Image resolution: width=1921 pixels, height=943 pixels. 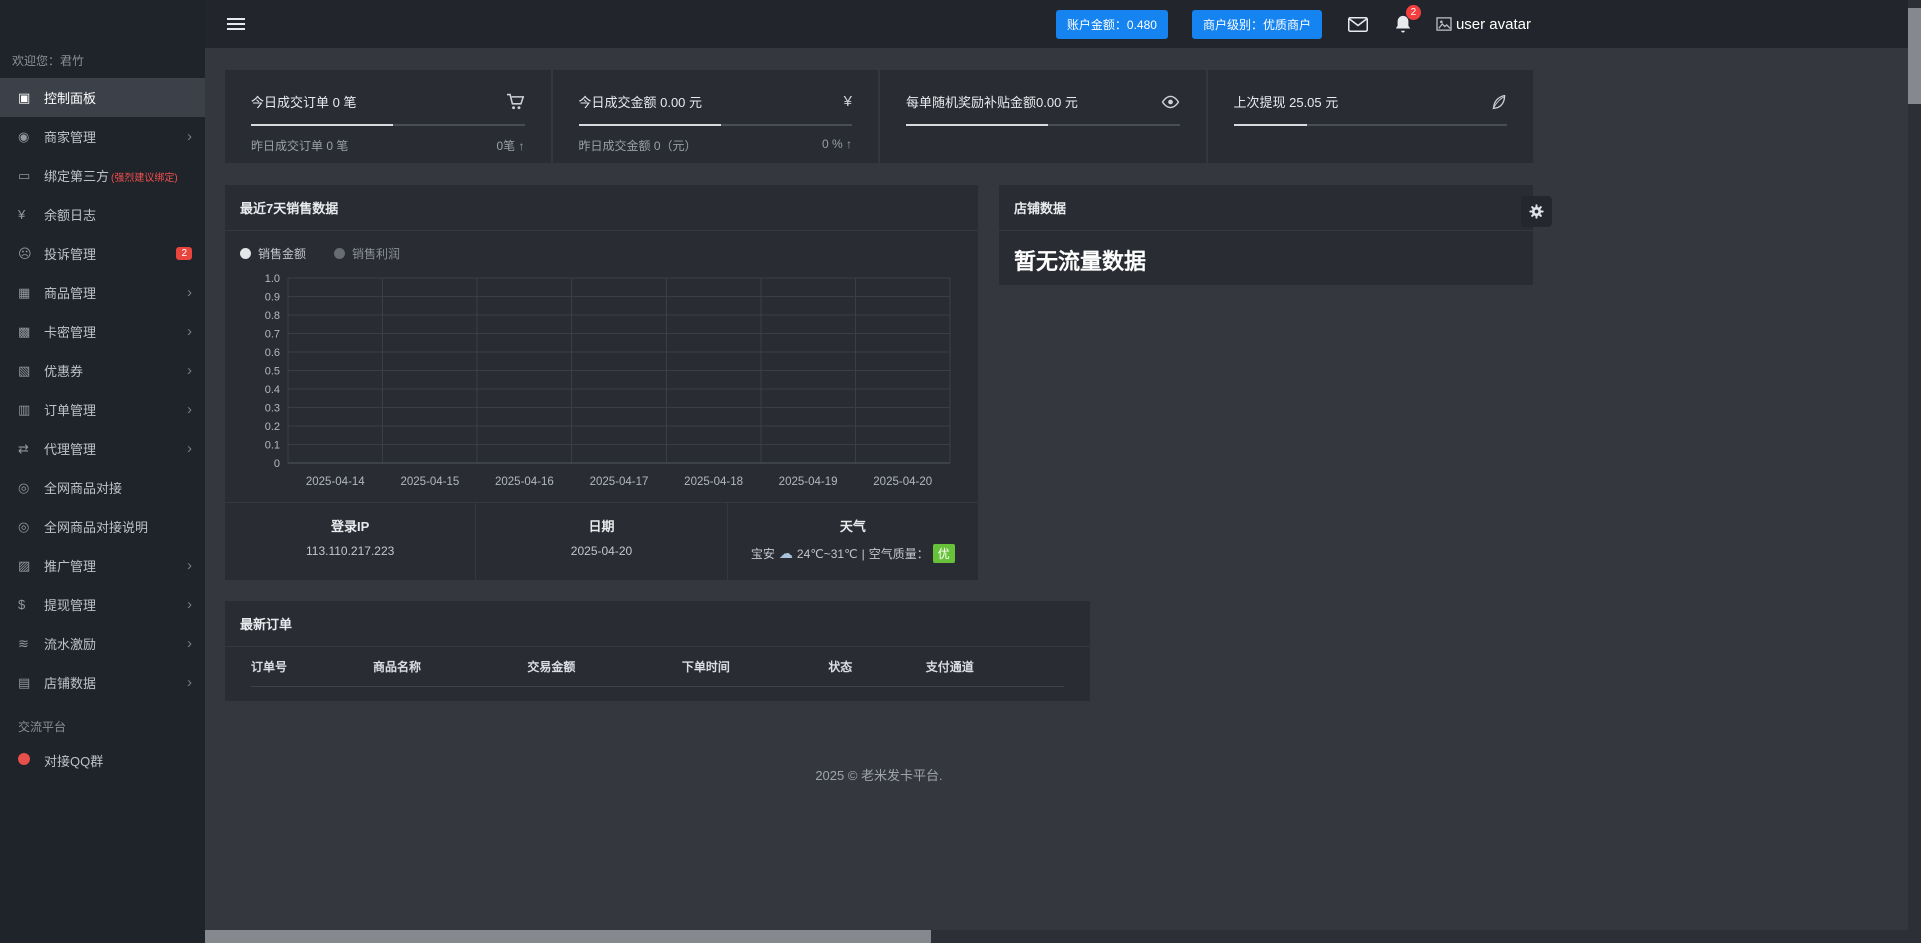 I want to click on stat-card-last-withdraw: 上次提现 25.05 元, so click(x=1370, y=116).